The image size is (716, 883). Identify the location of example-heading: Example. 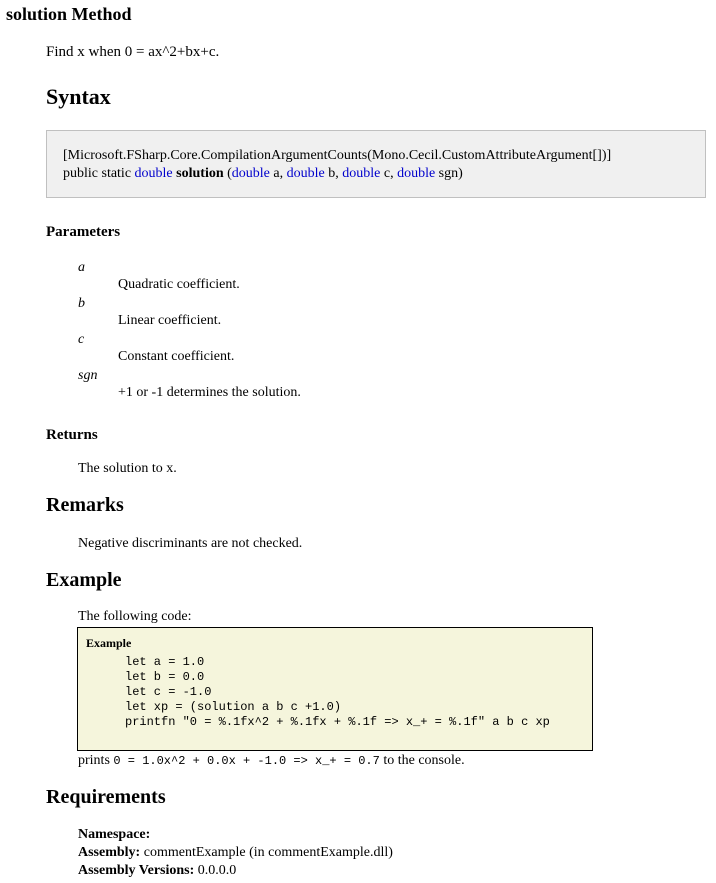
(84, 580).